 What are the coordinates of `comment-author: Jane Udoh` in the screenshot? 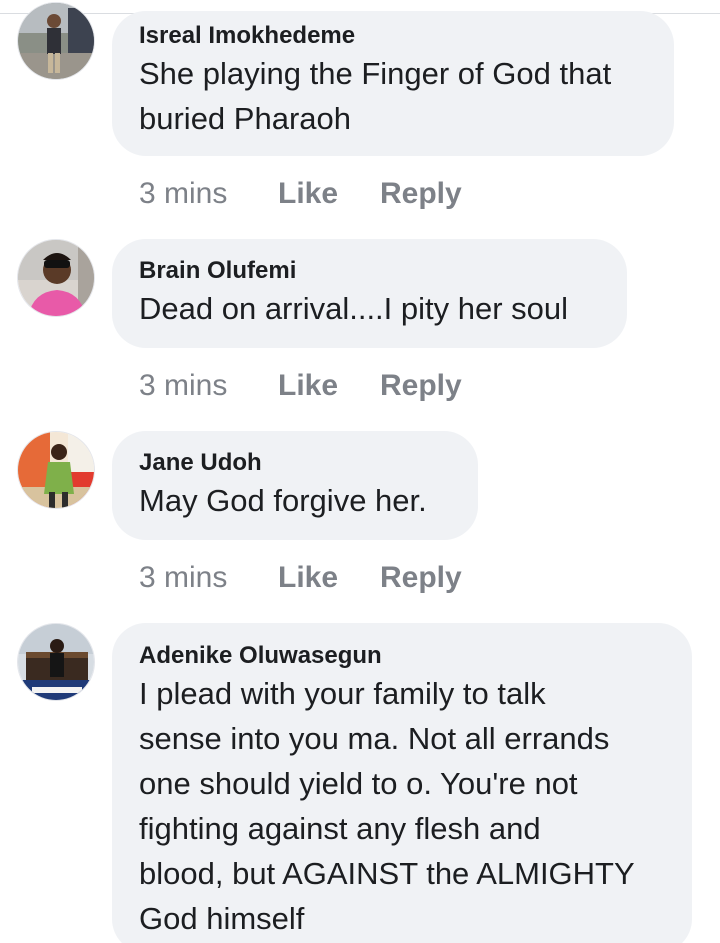 It's located at (295, 463).